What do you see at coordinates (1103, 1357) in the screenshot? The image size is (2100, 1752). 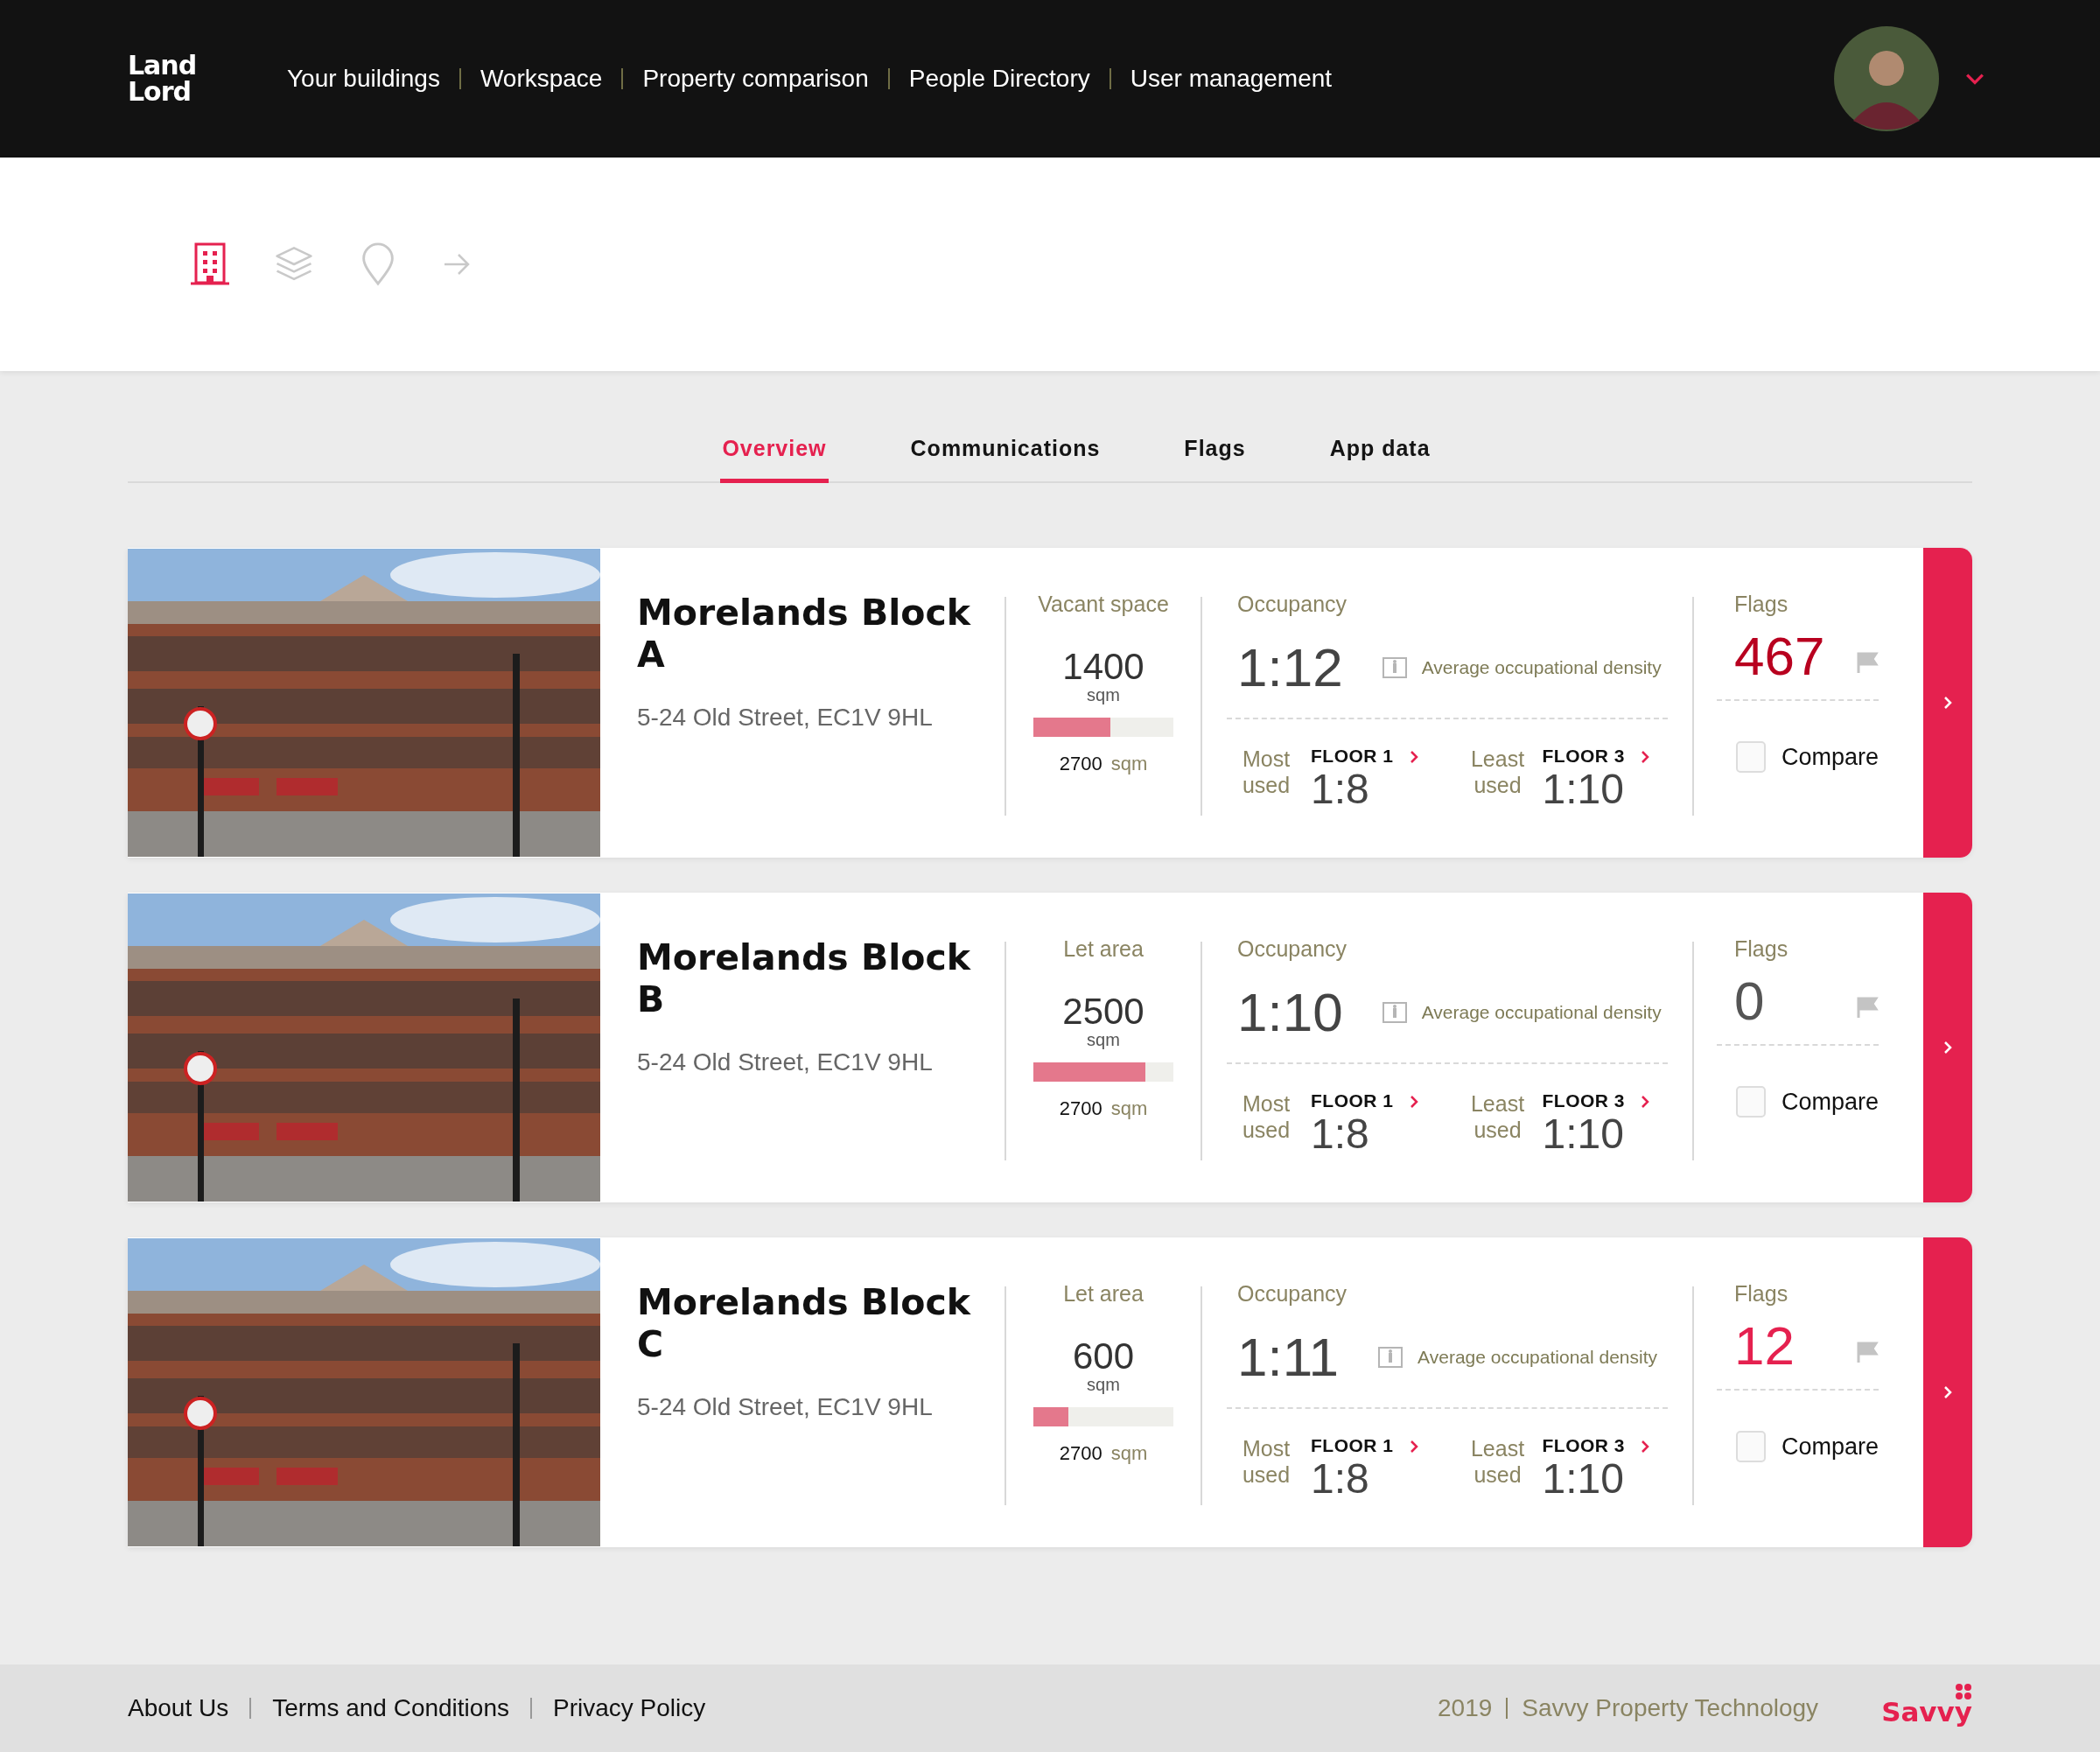 I see `space-value: 600` at bounding box center [1103, 1357].